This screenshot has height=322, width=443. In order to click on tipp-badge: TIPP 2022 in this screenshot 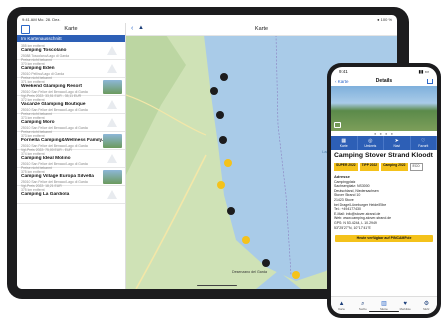, I will do `click(369, 166)`.